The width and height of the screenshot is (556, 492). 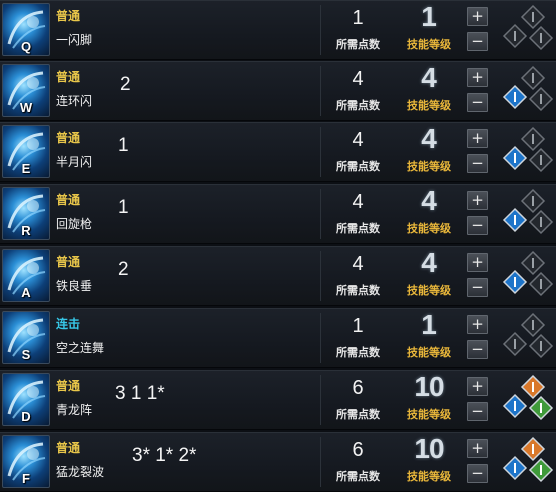 What do you see at coordinates (26, 213) in the screenshot?
I see `skill-icon: R` at bounding box center [26, 213].